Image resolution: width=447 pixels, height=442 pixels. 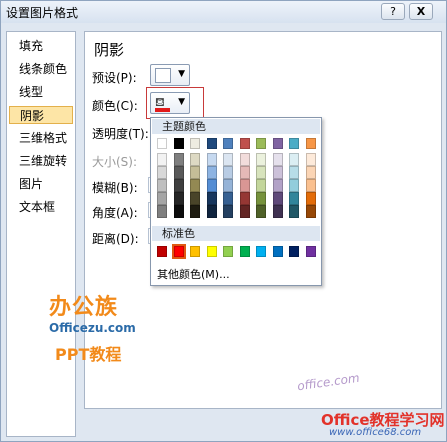 What do you see at coordinates (115, 239) in the screenshot?
I see `distance-label: 距离(D):` at bounding box center [115, 239].